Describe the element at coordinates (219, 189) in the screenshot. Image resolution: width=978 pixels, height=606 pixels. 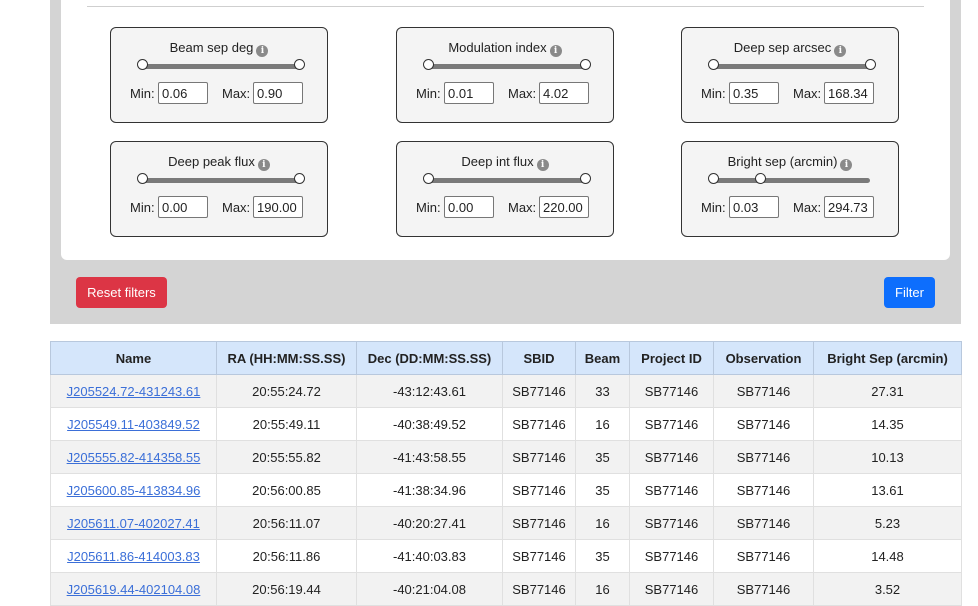
I see `filter-deep-peak-flux: Deep peak fluxi Min: Max:` at that location.